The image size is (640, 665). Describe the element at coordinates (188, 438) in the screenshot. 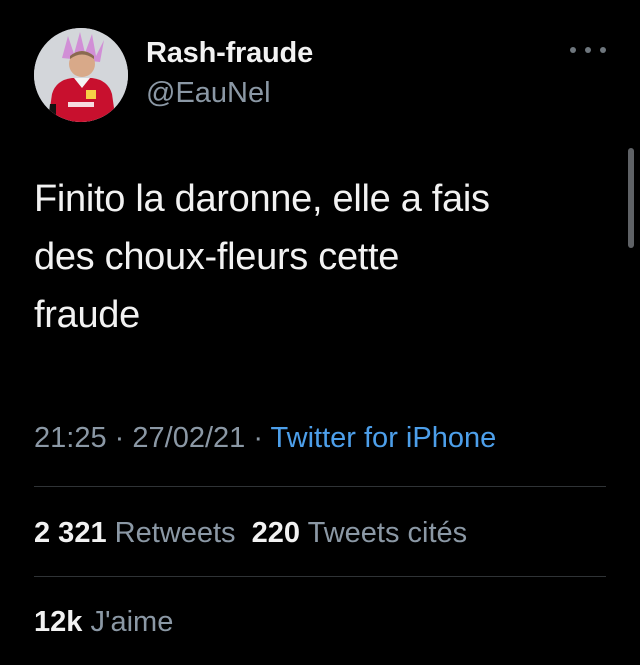

I see `tweet-date: 27/02/21` at that location.